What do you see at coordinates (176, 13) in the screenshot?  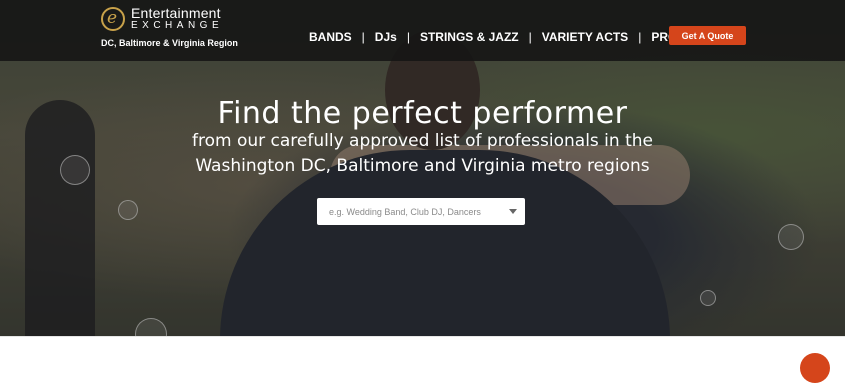 I see `logo-name: Entertainment` at bounding box center [176, 13].